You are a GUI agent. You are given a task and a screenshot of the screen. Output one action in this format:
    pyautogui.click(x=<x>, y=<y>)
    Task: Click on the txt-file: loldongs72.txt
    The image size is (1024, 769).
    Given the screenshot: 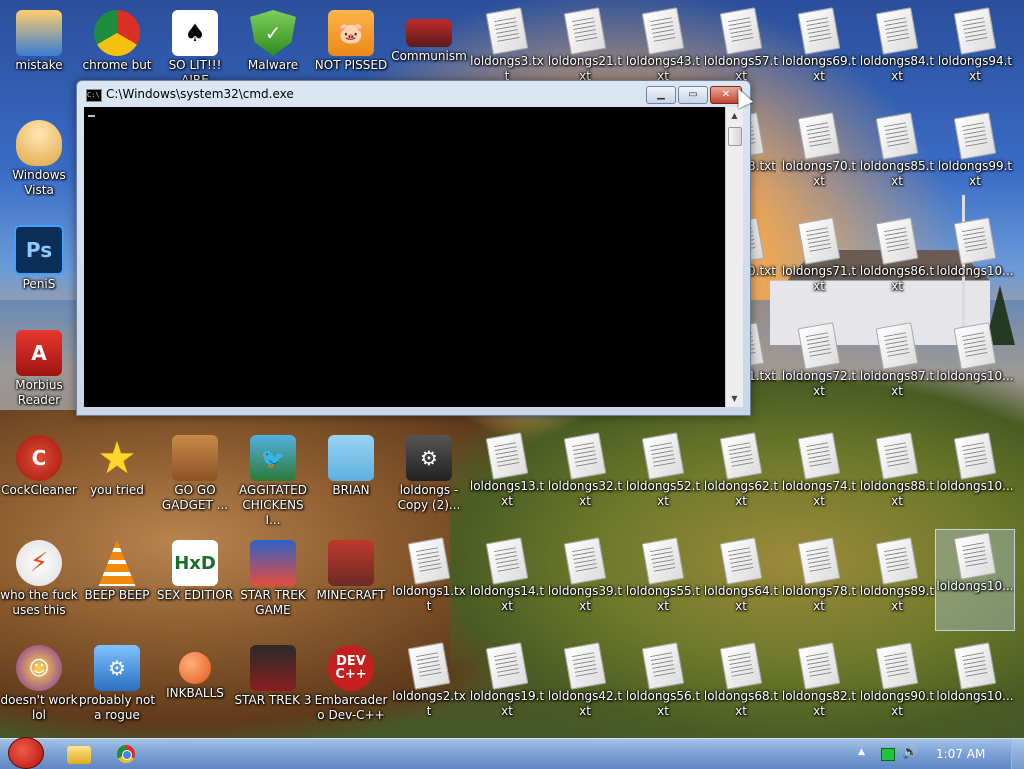 What is the action you would take?
    pyautogui.click(x=819, y=370)
    